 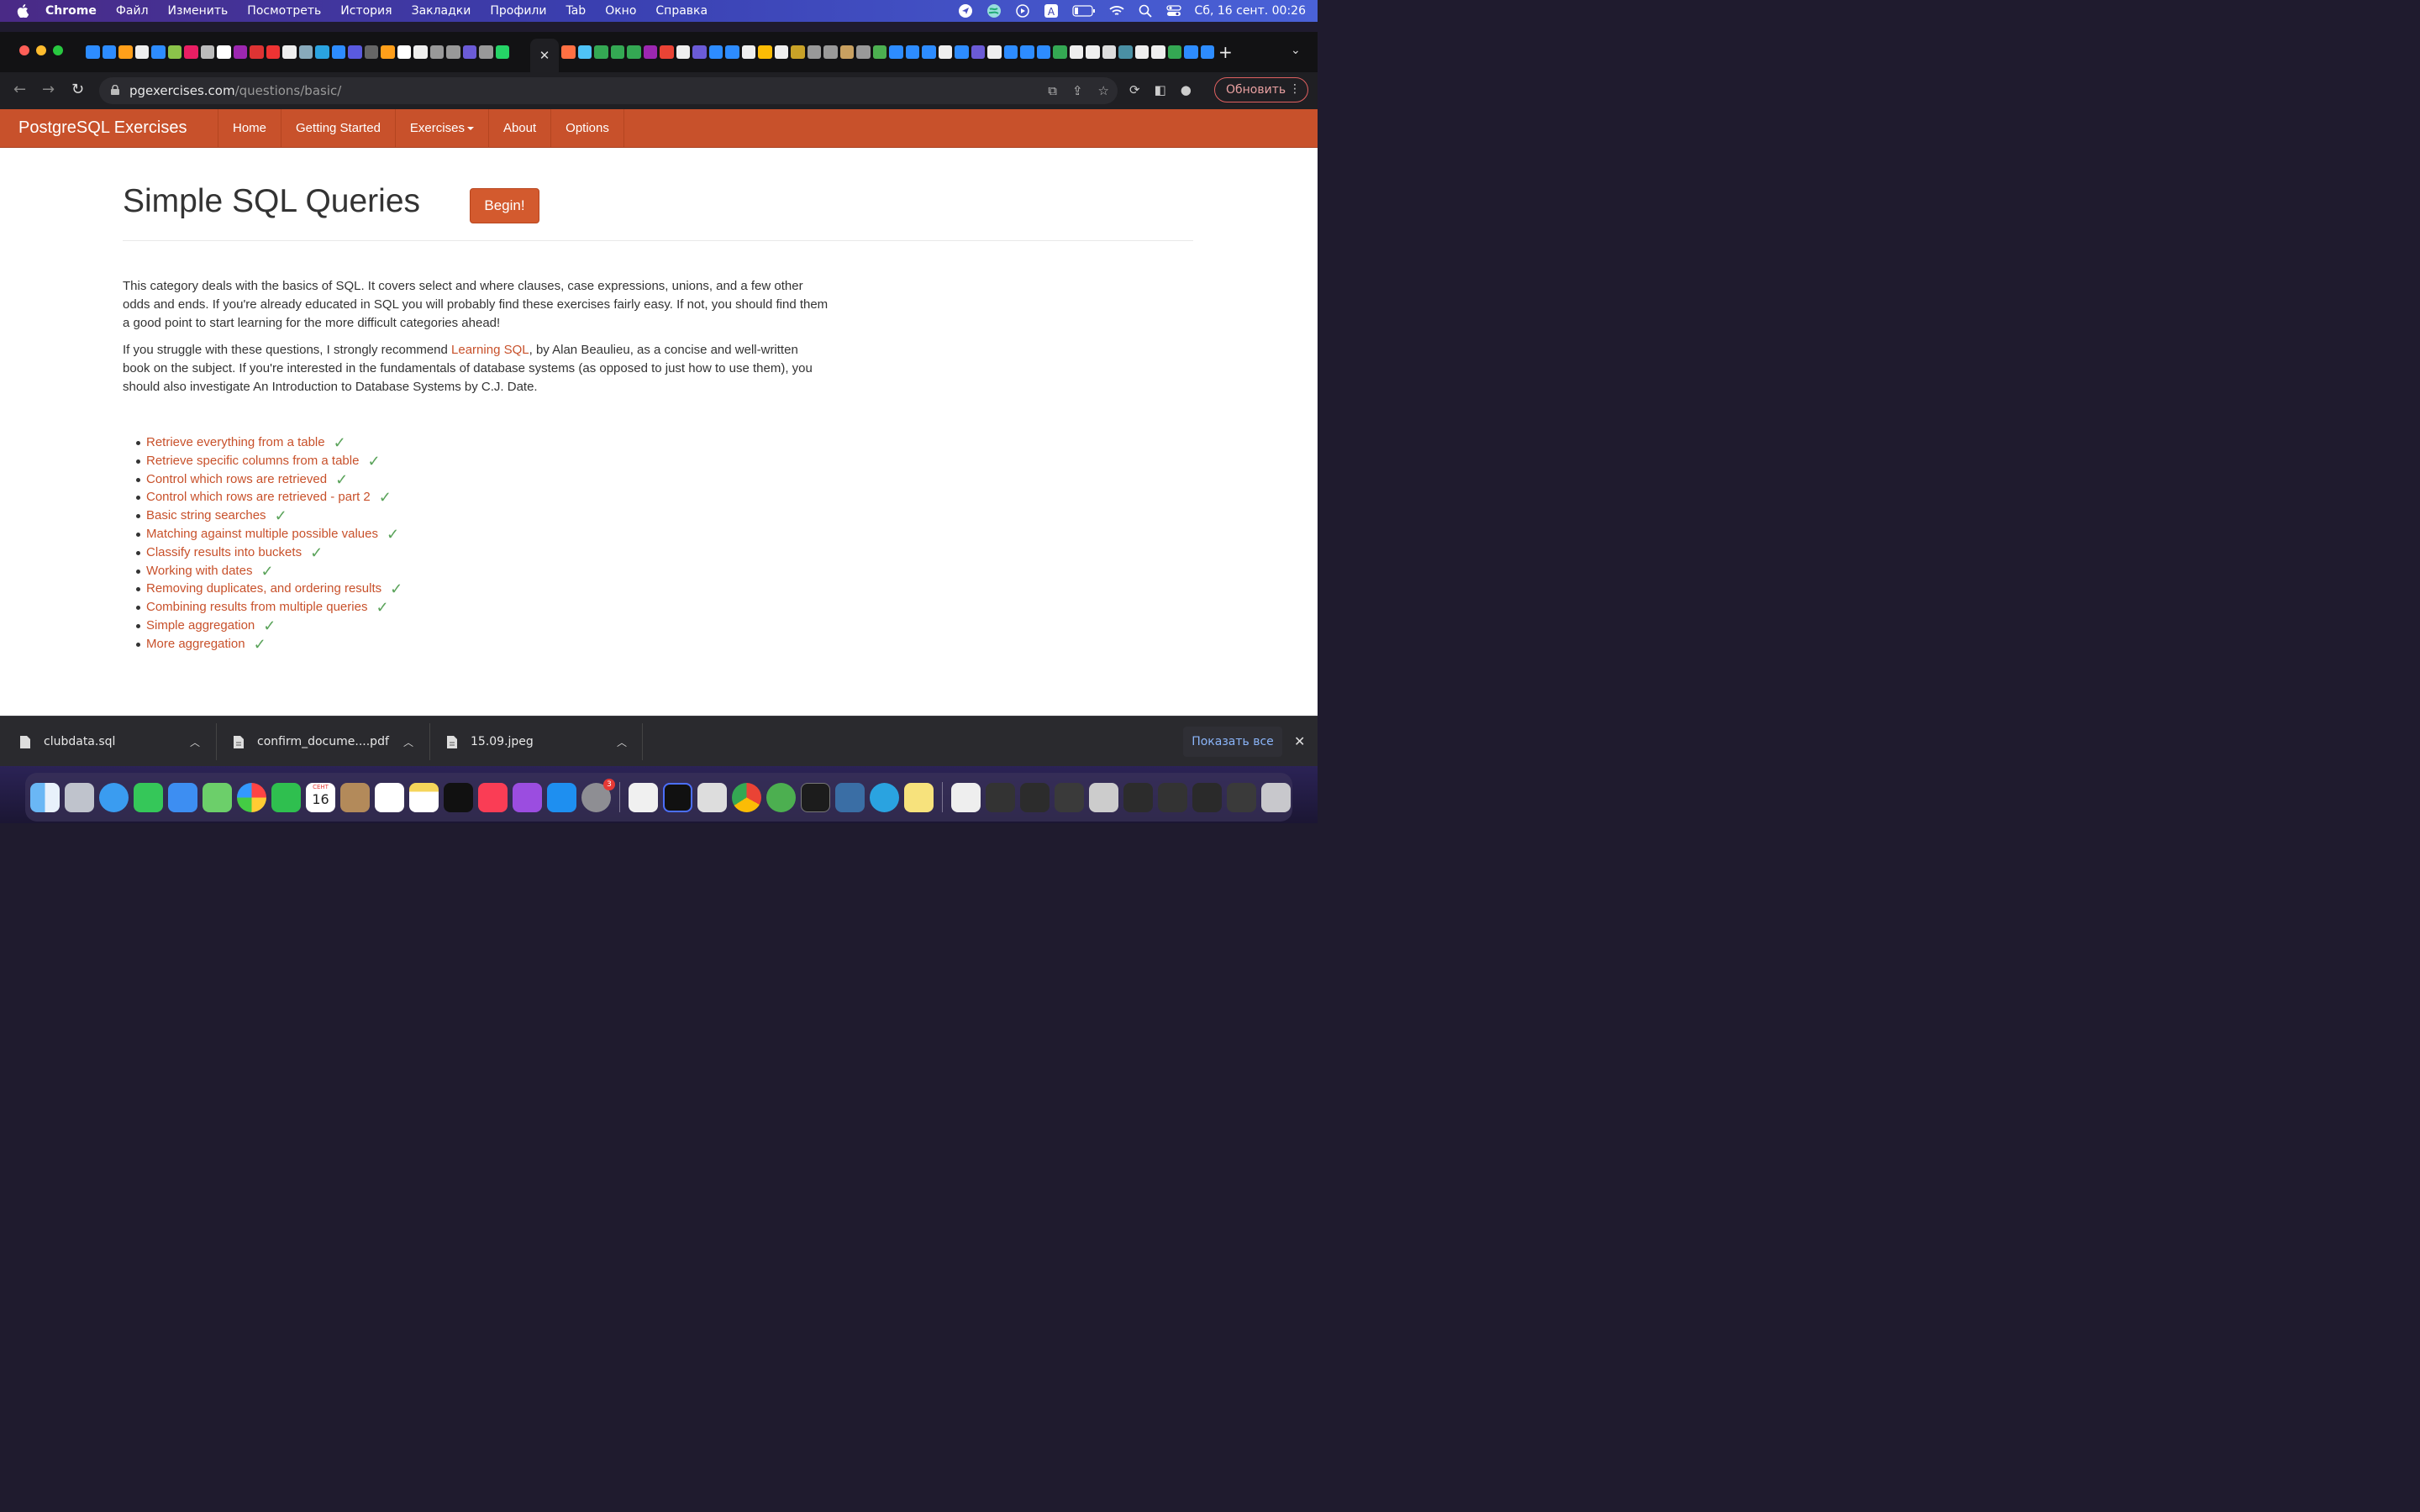 What do you see at coordinates (284, 11) in the screenshot?
I see `menu-view: Посмотреть` at bounding box center [284, 11].